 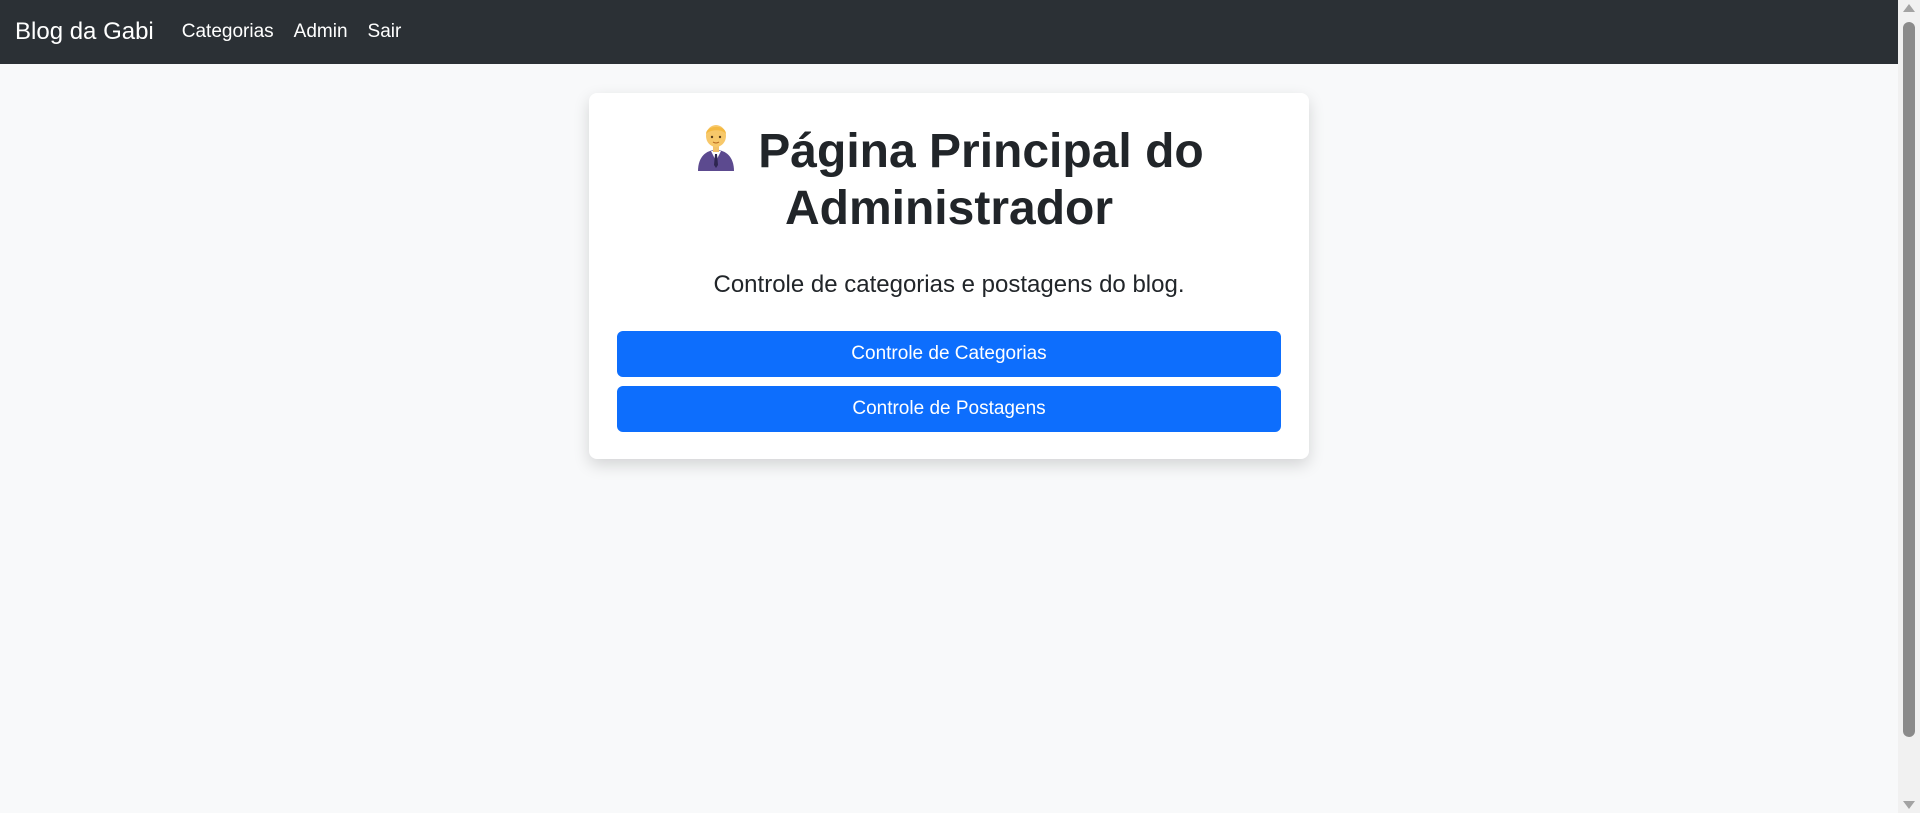 What do you see at coordinates (949, 354) in the screenshot?
I see `categories-control-button: Controle de Categorias` at bounding box center [949, 354].